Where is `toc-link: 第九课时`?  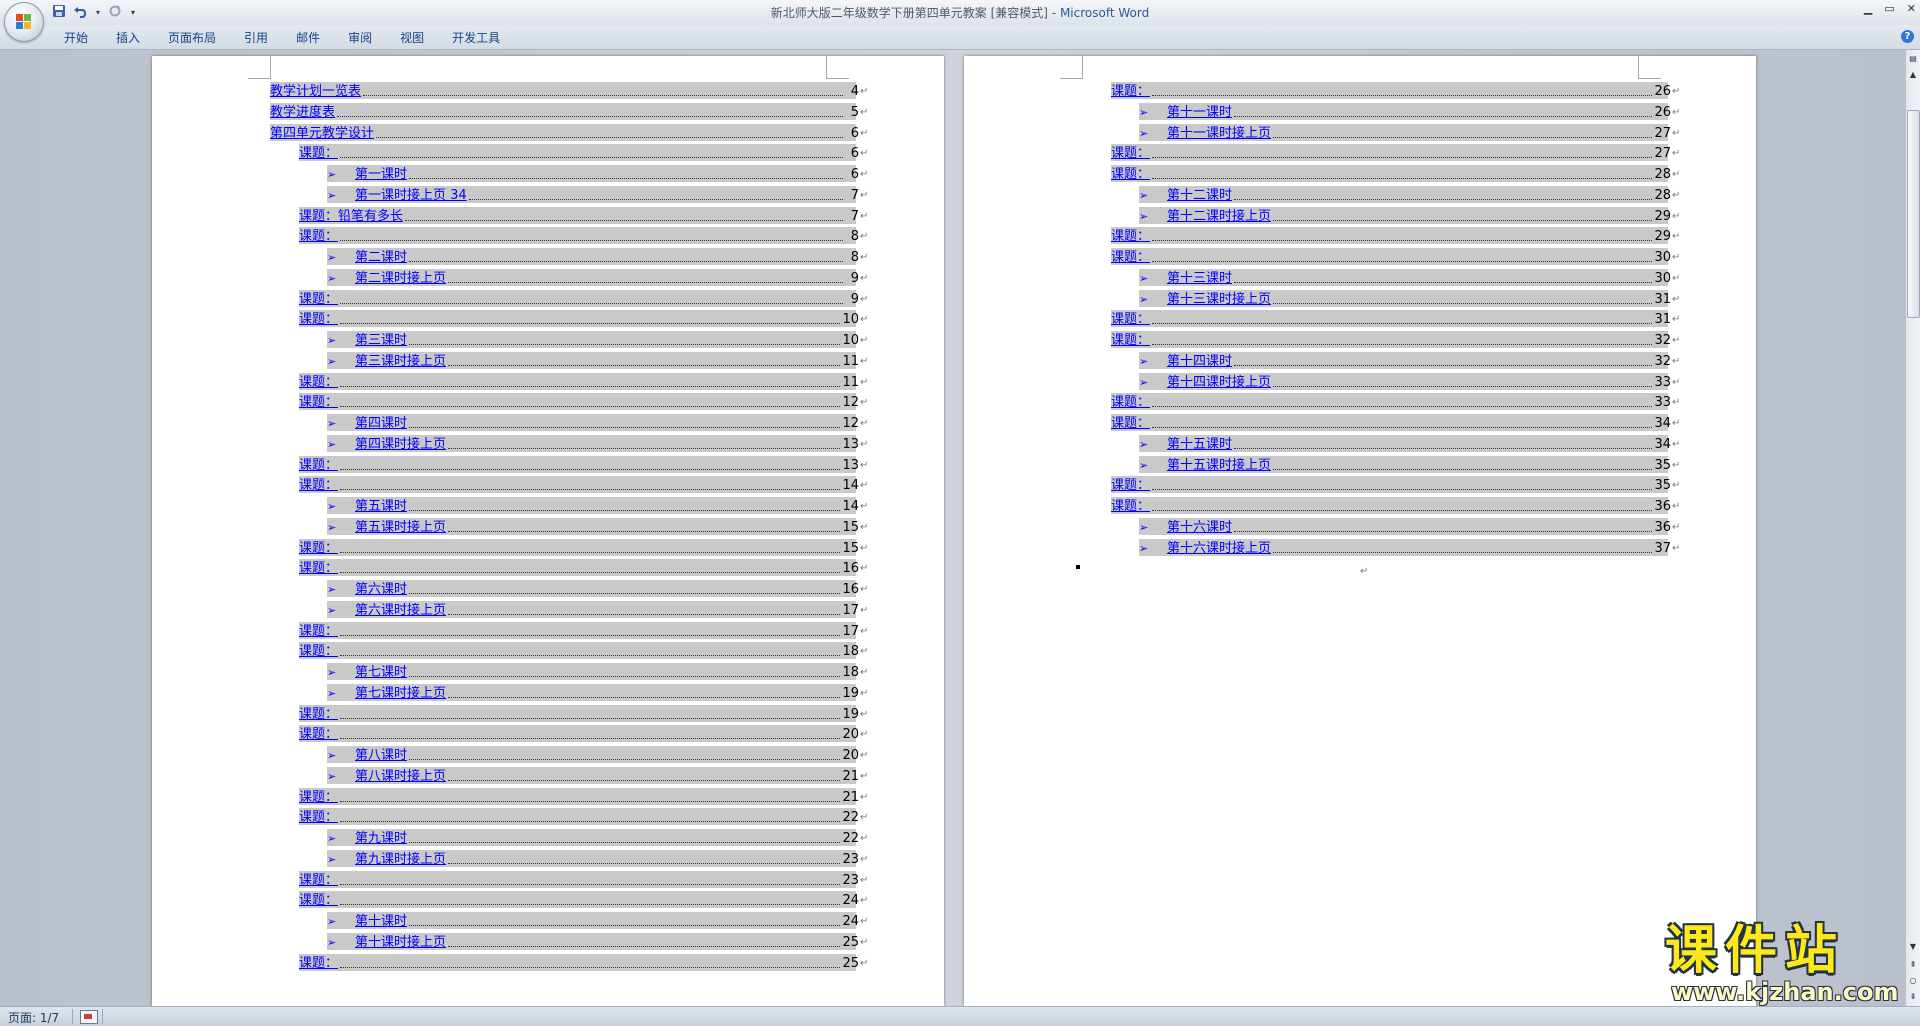
toc-link: 第九课时 is located at coordinates (381, 839).